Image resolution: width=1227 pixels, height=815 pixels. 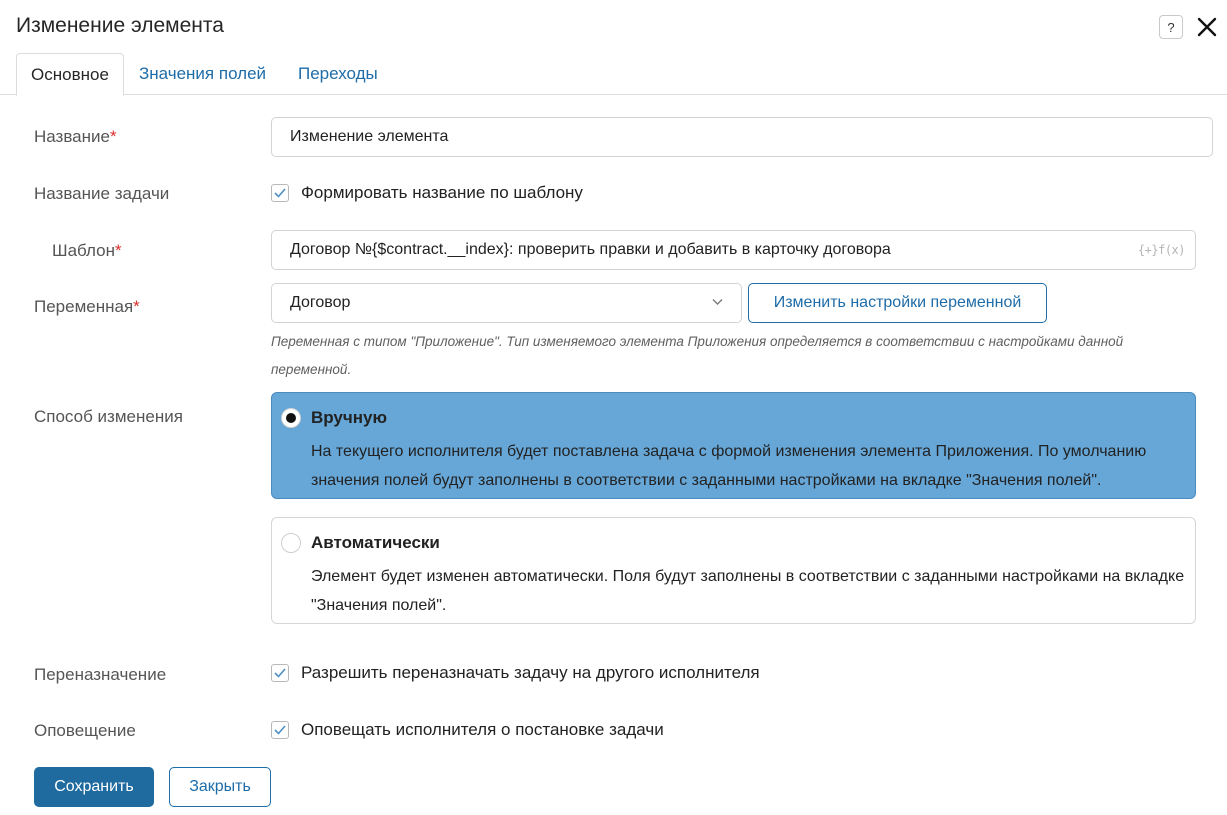 I want to click on variable-label: Переменная*, so click(x=87, y=307).